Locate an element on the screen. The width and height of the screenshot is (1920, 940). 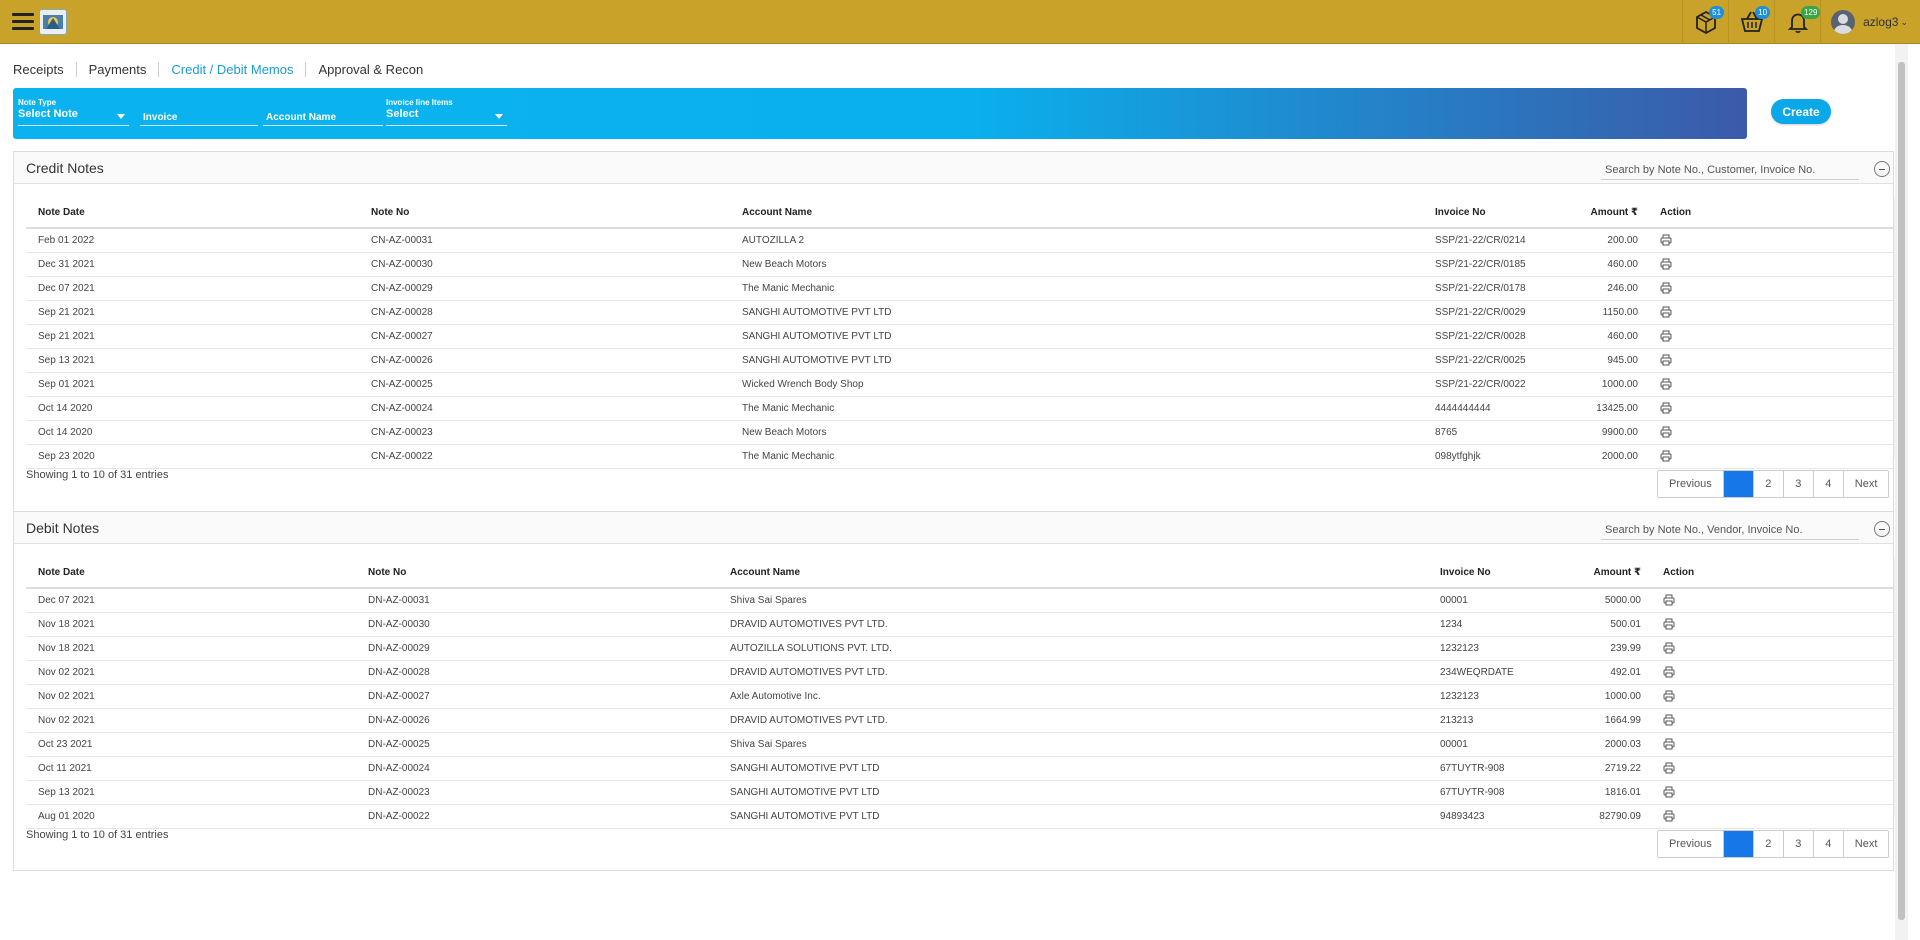
package-button: 51 is located at coordinates (1705, 22).